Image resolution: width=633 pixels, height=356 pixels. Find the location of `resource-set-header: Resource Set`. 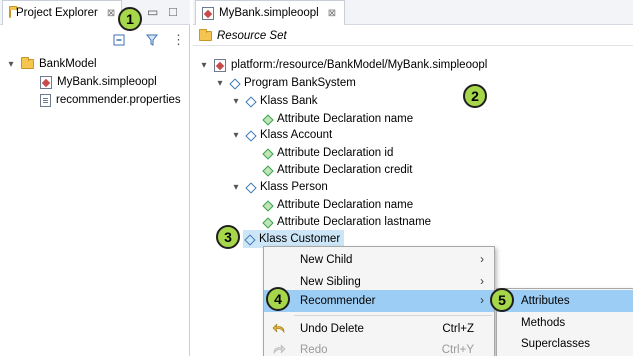

resource-set-header: Resource Set is located at coordinates (413, 36).